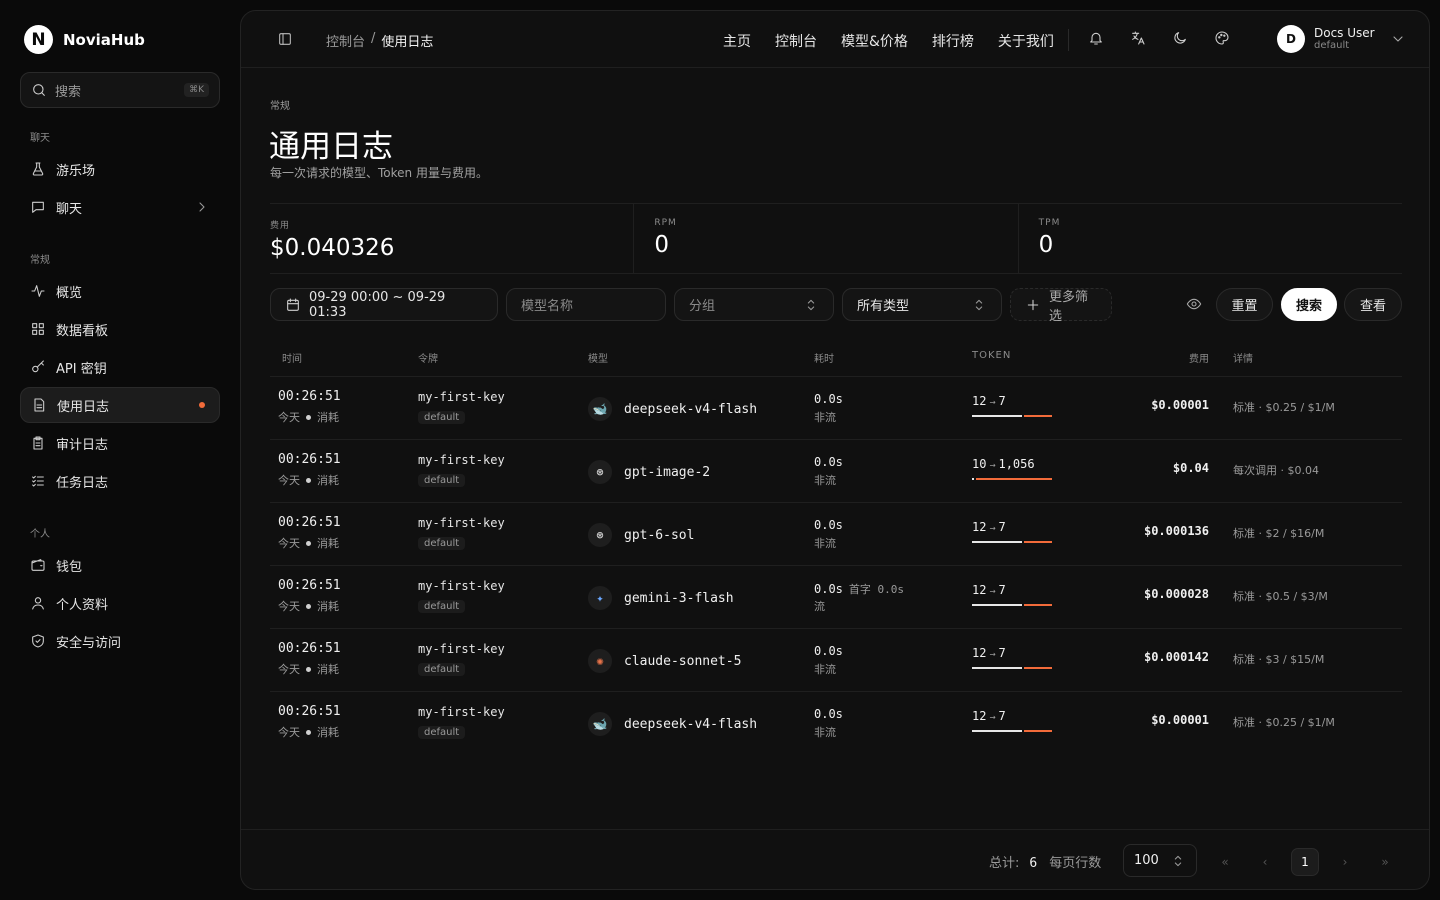 The image size is (1440, 900). I want to click on stat-rpm: RPM 0, so click(825, 238).